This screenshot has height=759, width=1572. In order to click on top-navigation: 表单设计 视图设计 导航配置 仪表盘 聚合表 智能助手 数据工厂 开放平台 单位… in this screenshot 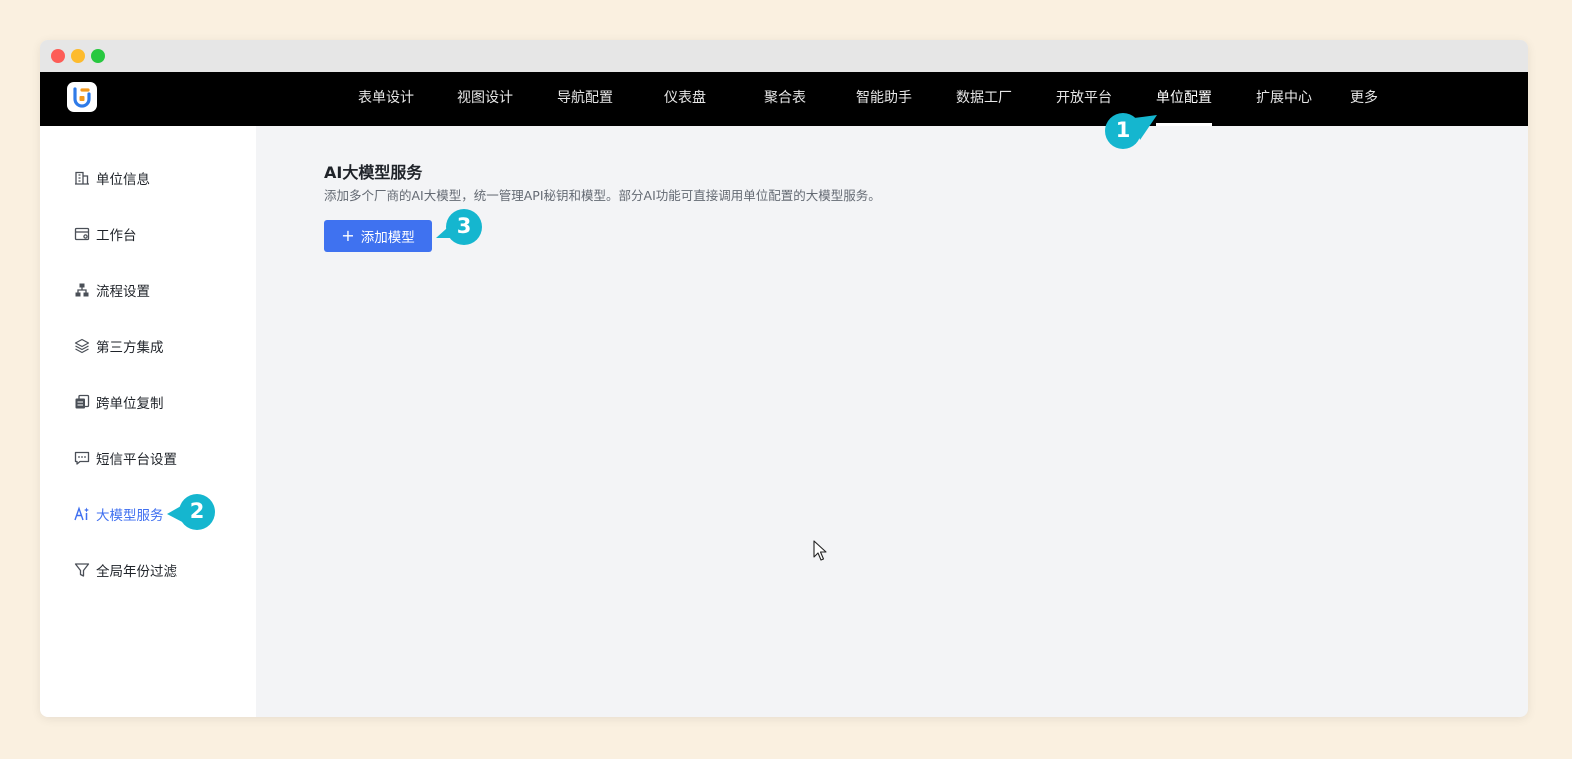, I will do `click(784, 99)`.